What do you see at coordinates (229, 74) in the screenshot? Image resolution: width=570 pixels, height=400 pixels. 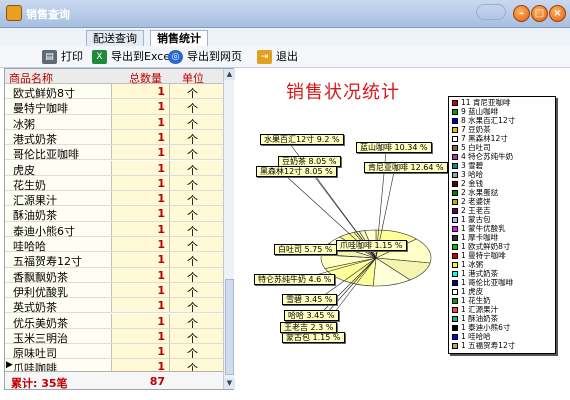 I see `scroll-up-button: ▲` at bounding box center [229, 74].